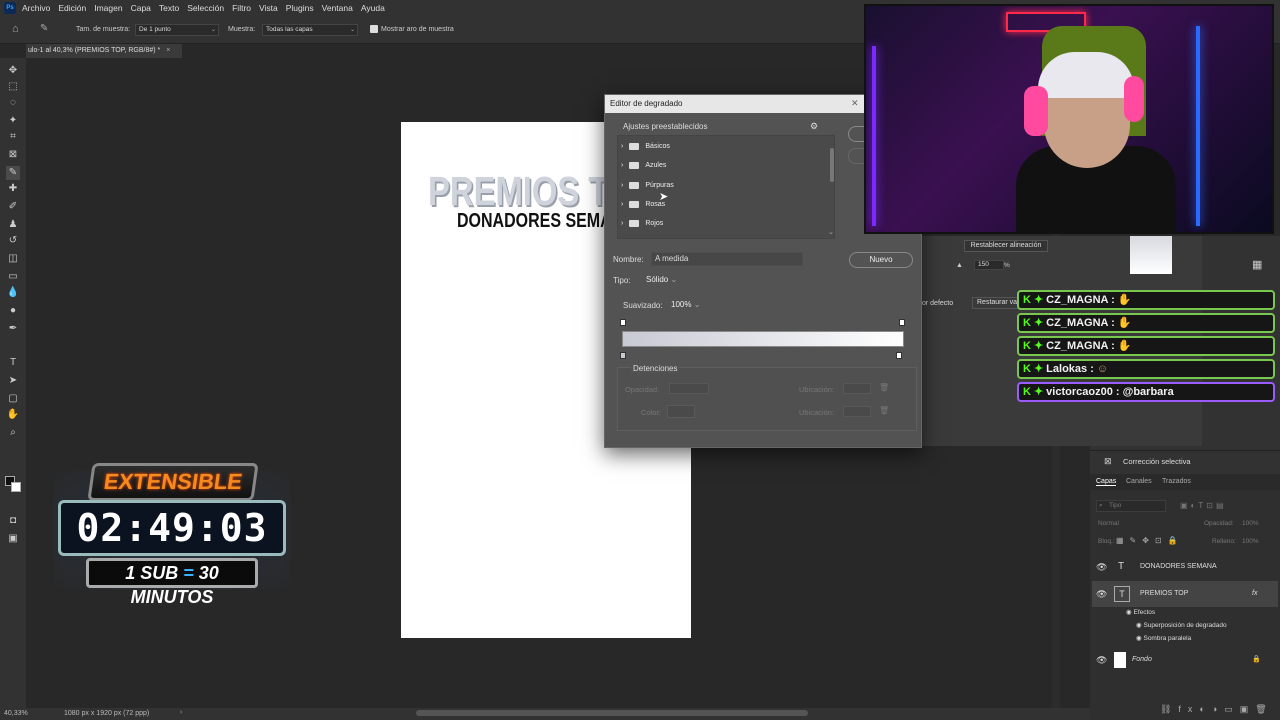 The width and height of the screenshot is (1280, 720). What do you see at coordinates (1108, 523) in the screenshot?
I see `blend-mode-select: Normal` at bounding box center [1108, 523].